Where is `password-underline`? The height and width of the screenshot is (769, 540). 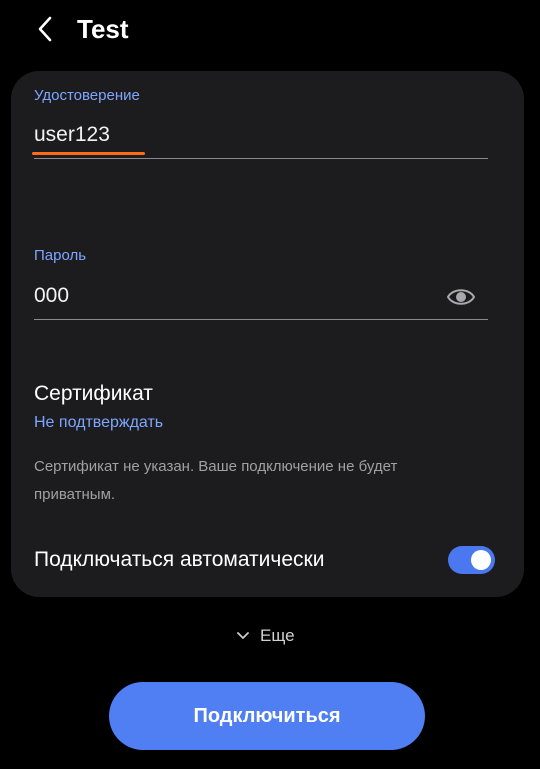
password-underline is located at coordinates (261, 319).